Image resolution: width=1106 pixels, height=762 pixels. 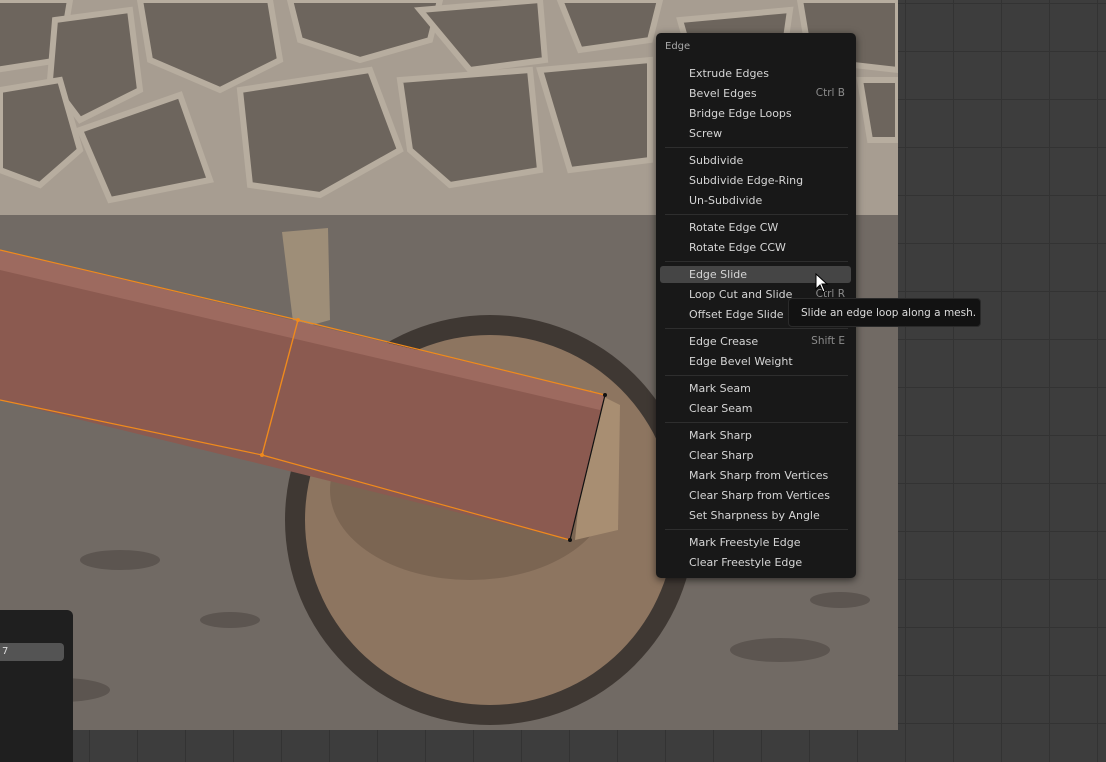 I want to click on tooltip: Slide an edge loop along a mesh., so click(x=884, y=312).